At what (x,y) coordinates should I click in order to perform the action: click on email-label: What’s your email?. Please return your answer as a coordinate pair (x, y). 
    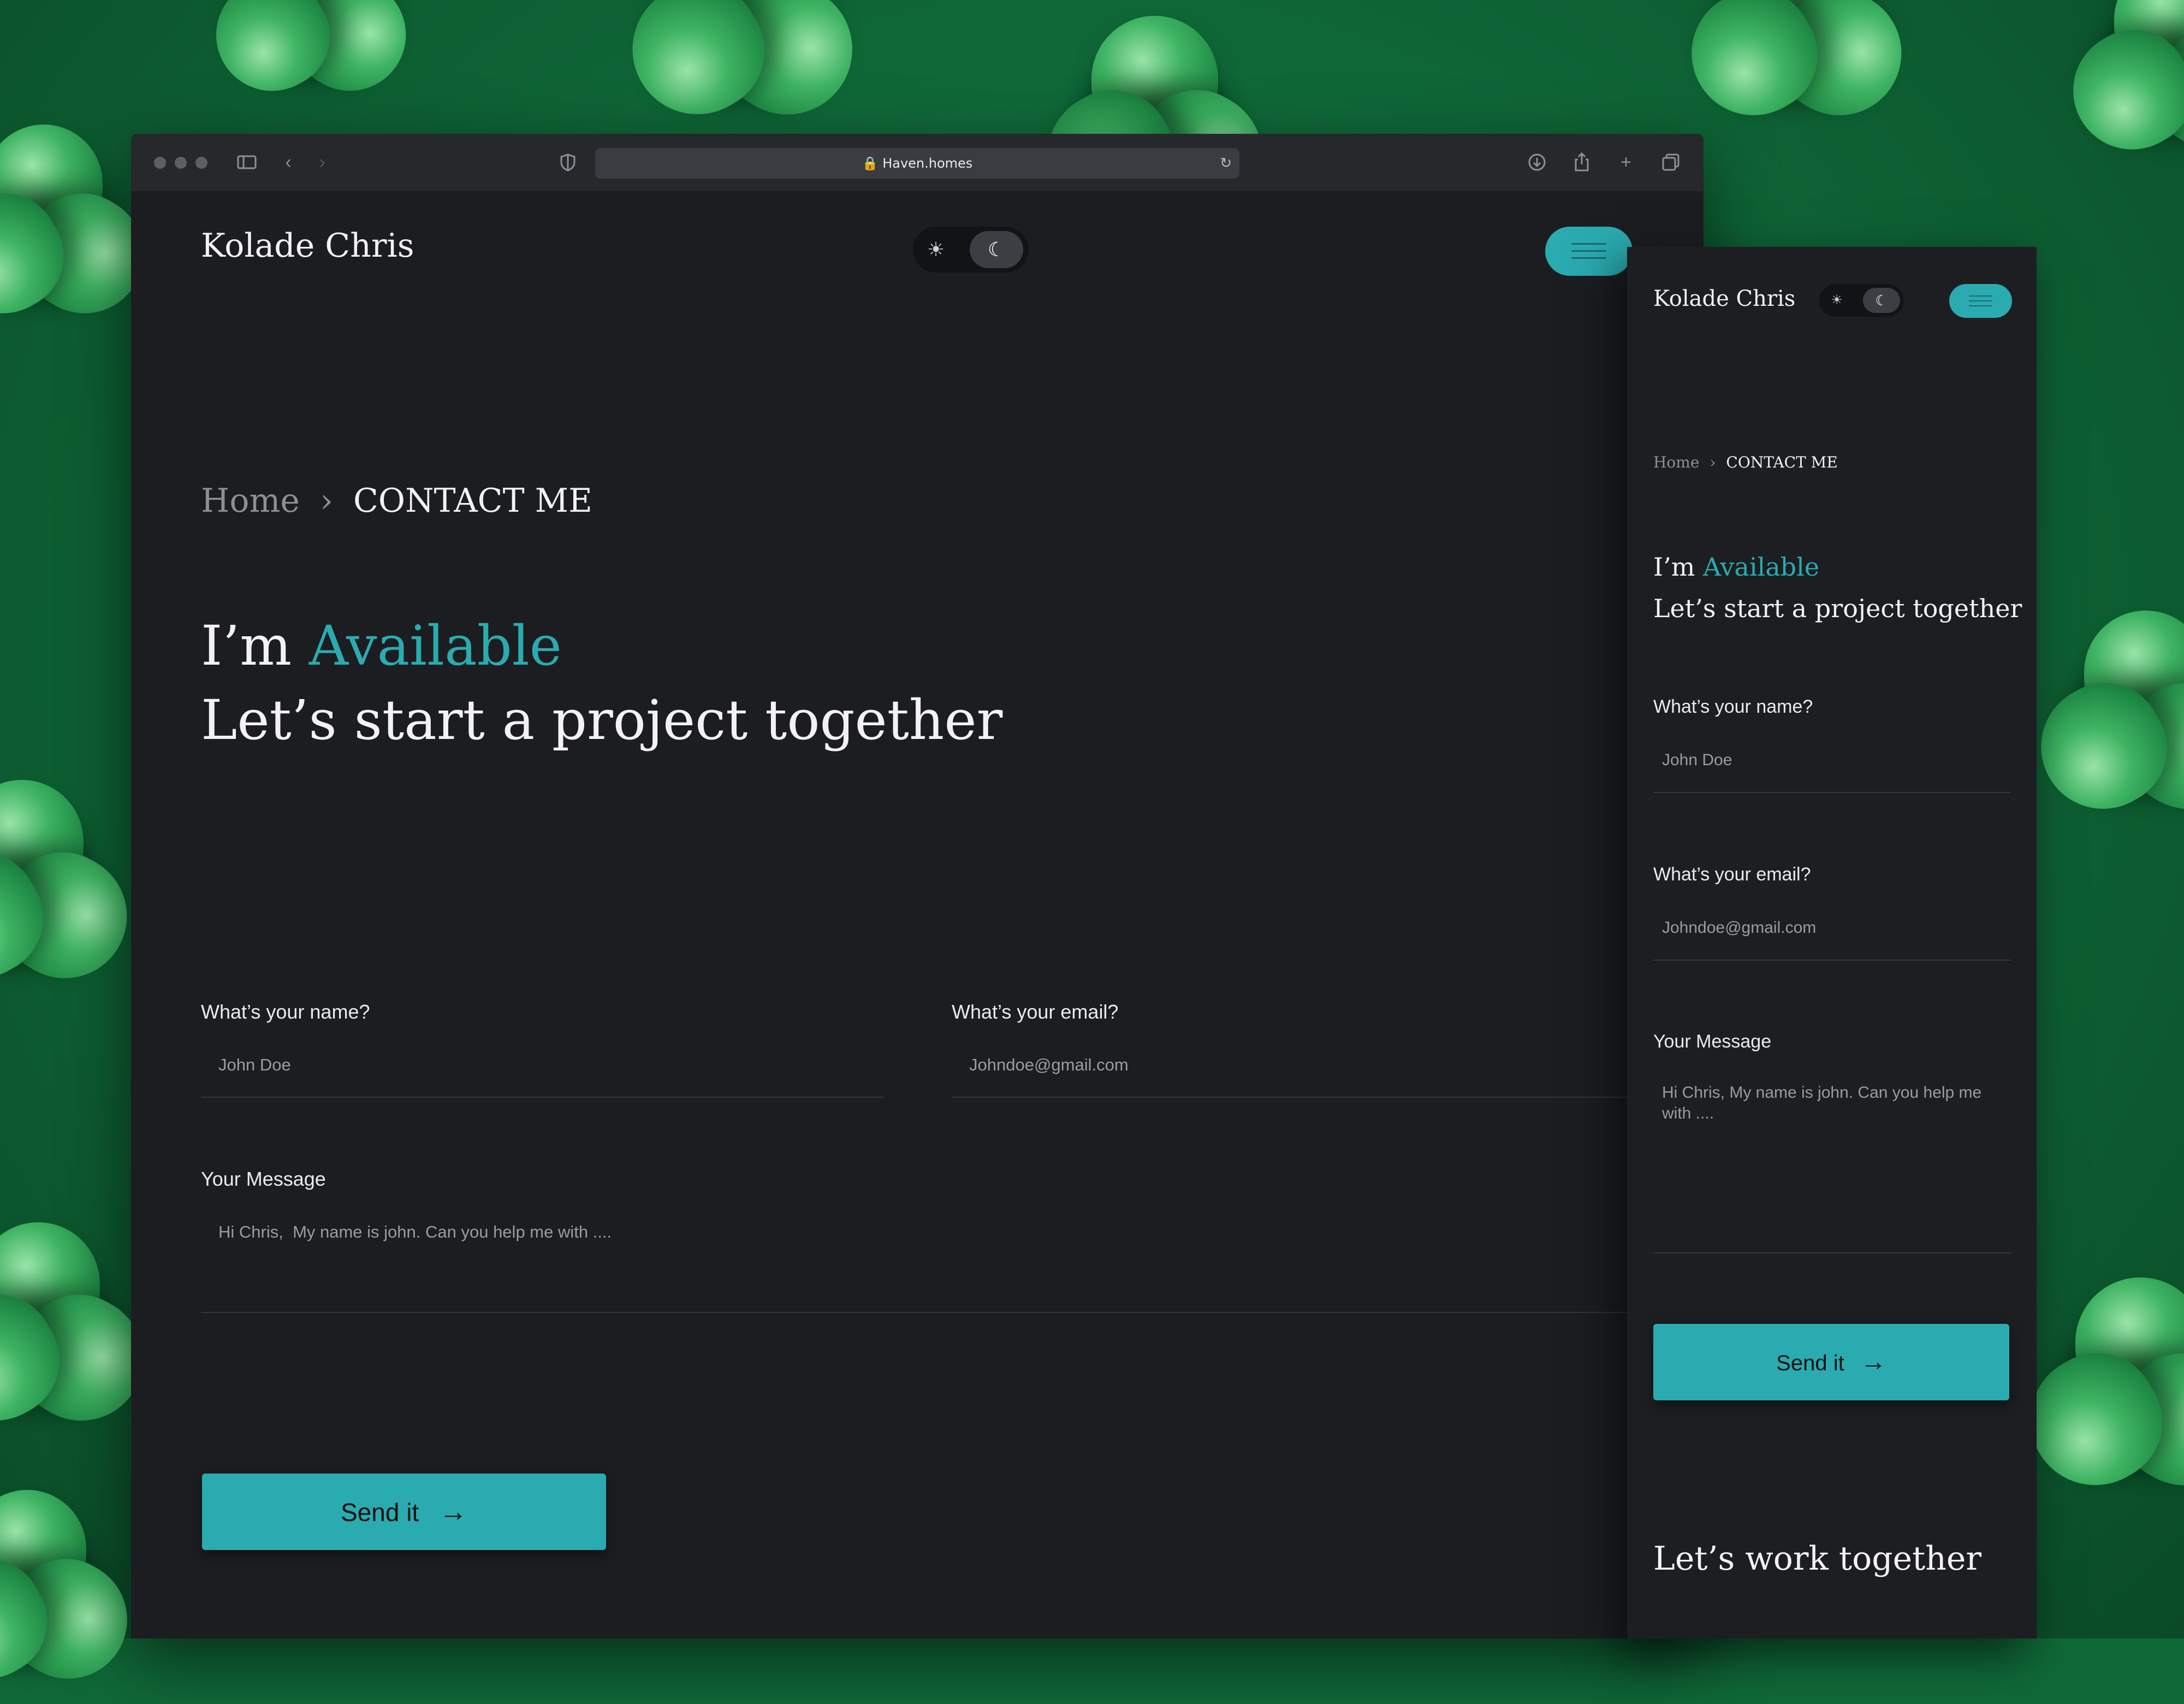
    Looking at the image, I should click on (1035, 1012).